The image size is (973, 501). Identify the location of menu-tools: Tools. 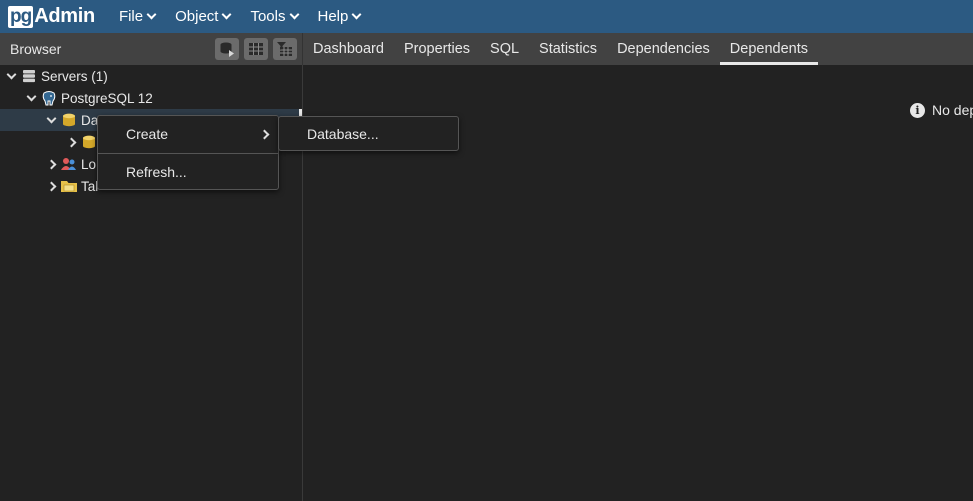
(273, 16).